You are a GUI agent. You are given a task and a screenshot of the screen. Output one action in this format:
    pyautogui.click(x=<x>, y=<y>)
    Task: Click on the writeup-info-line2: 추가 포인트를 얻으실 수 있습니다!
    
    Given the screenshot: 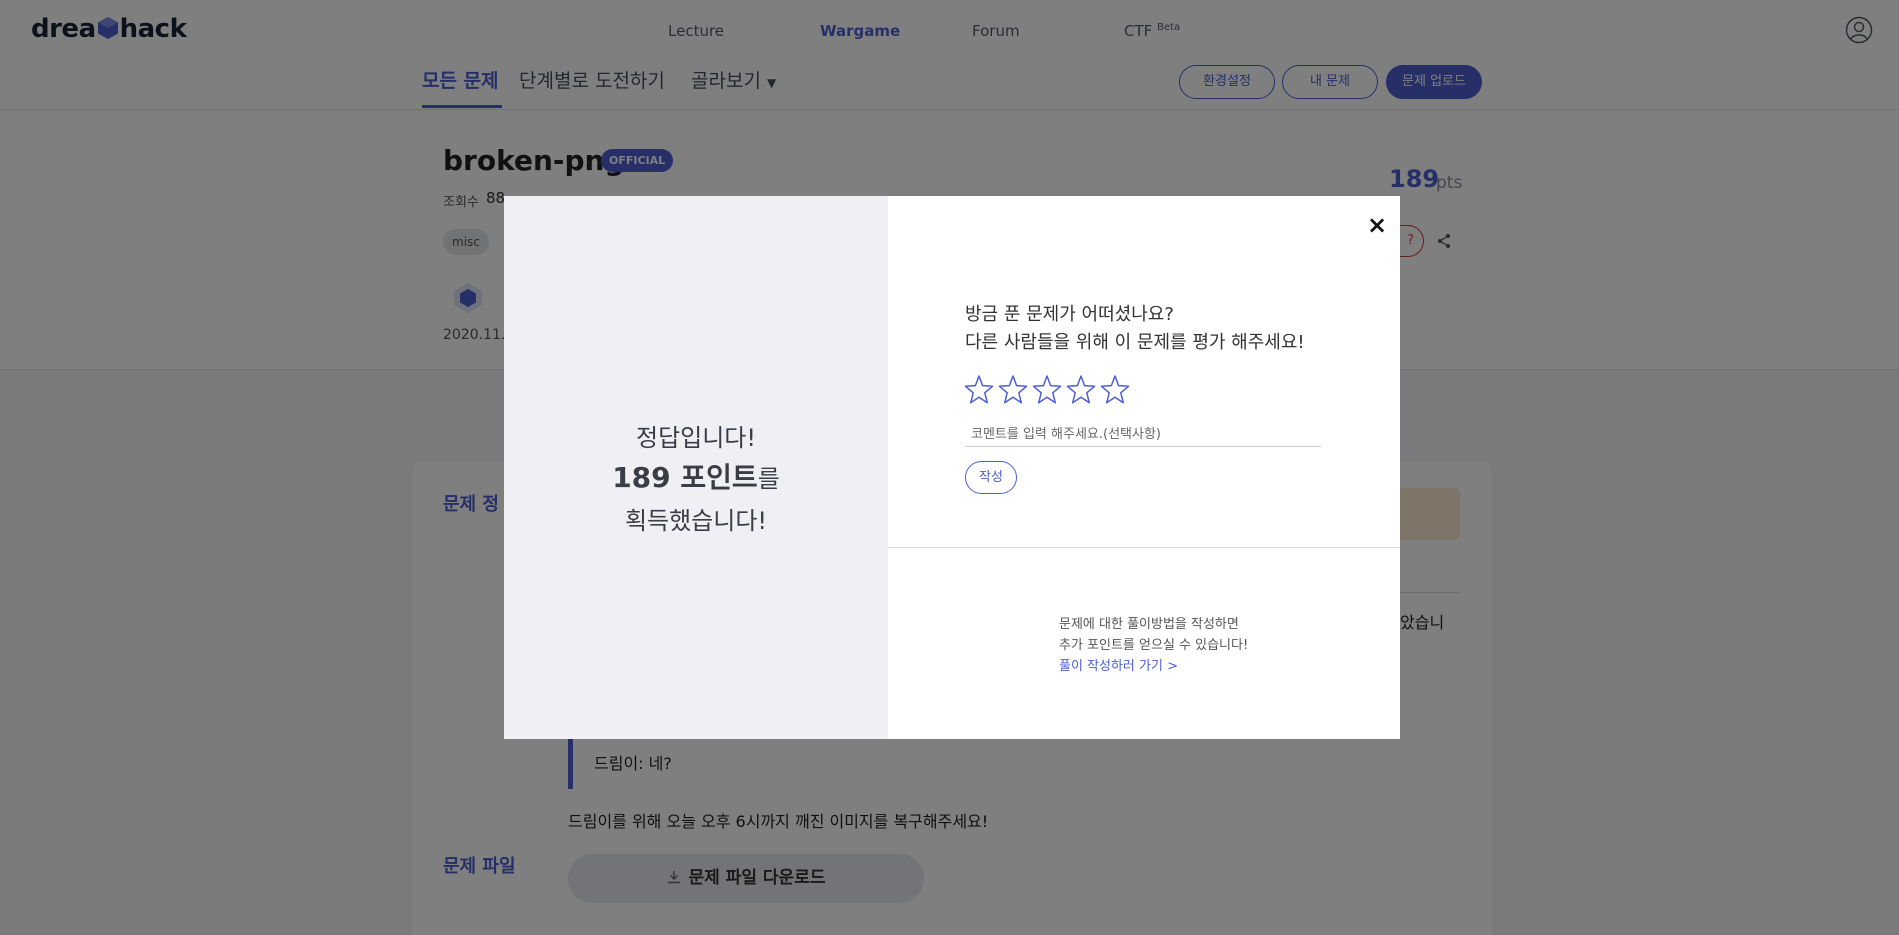 What is the action you would take?
    pyautogui.click(x=1154, y=645)
    